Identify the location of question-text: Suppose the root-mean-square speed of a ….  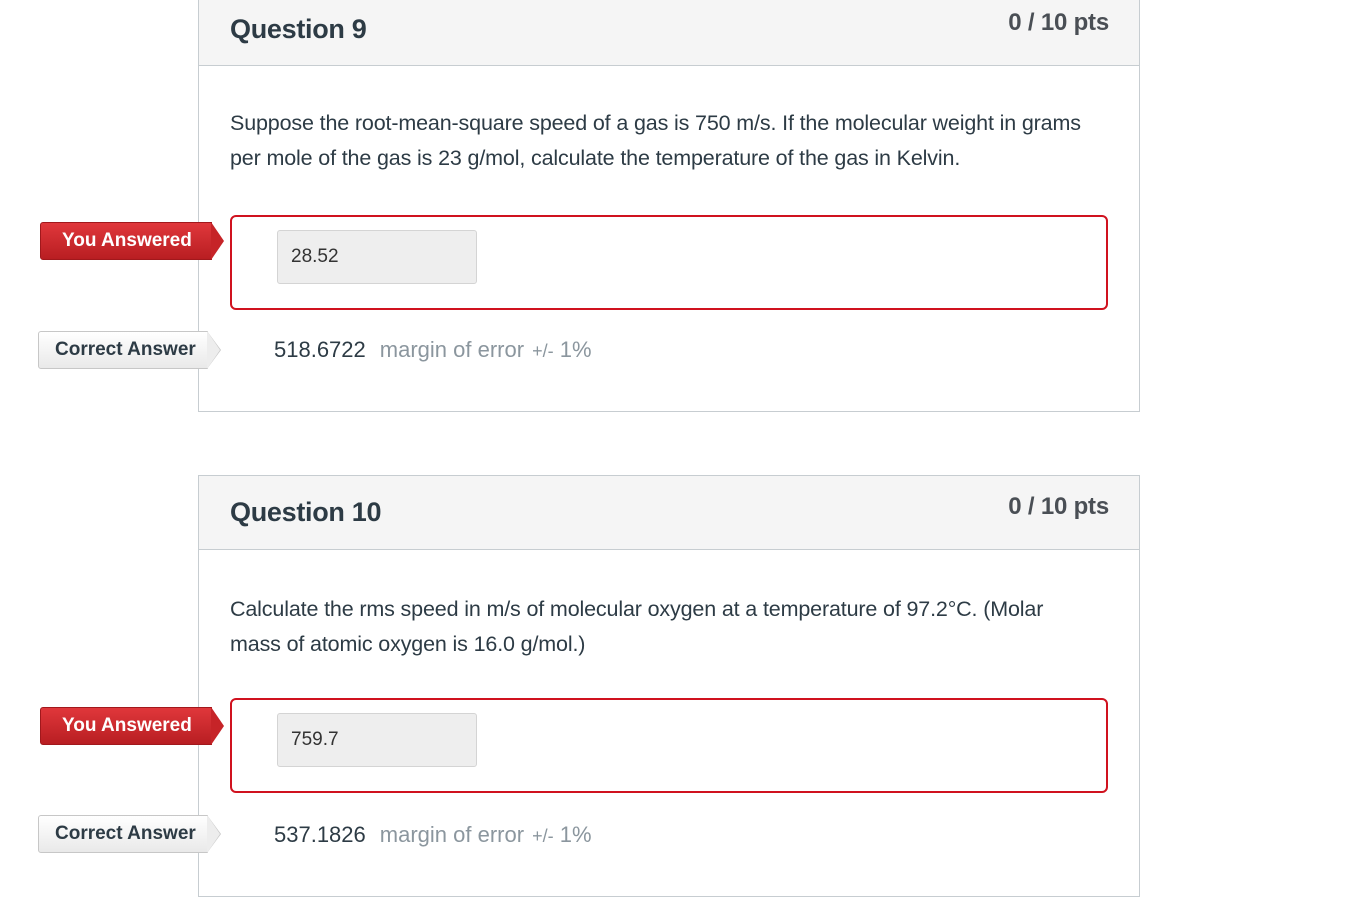
(655, 140).